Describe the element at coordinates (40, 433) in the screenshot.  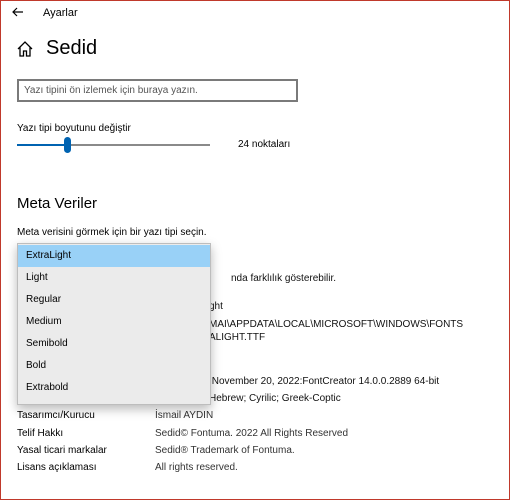
I see `copyright-label: Telif Hakkı` at that location.